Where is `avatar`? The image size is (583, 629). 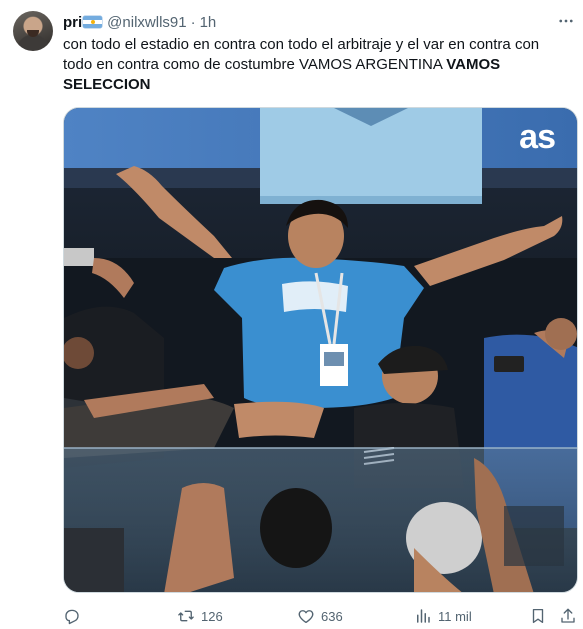 avatar is located at coordinates (33, 31).